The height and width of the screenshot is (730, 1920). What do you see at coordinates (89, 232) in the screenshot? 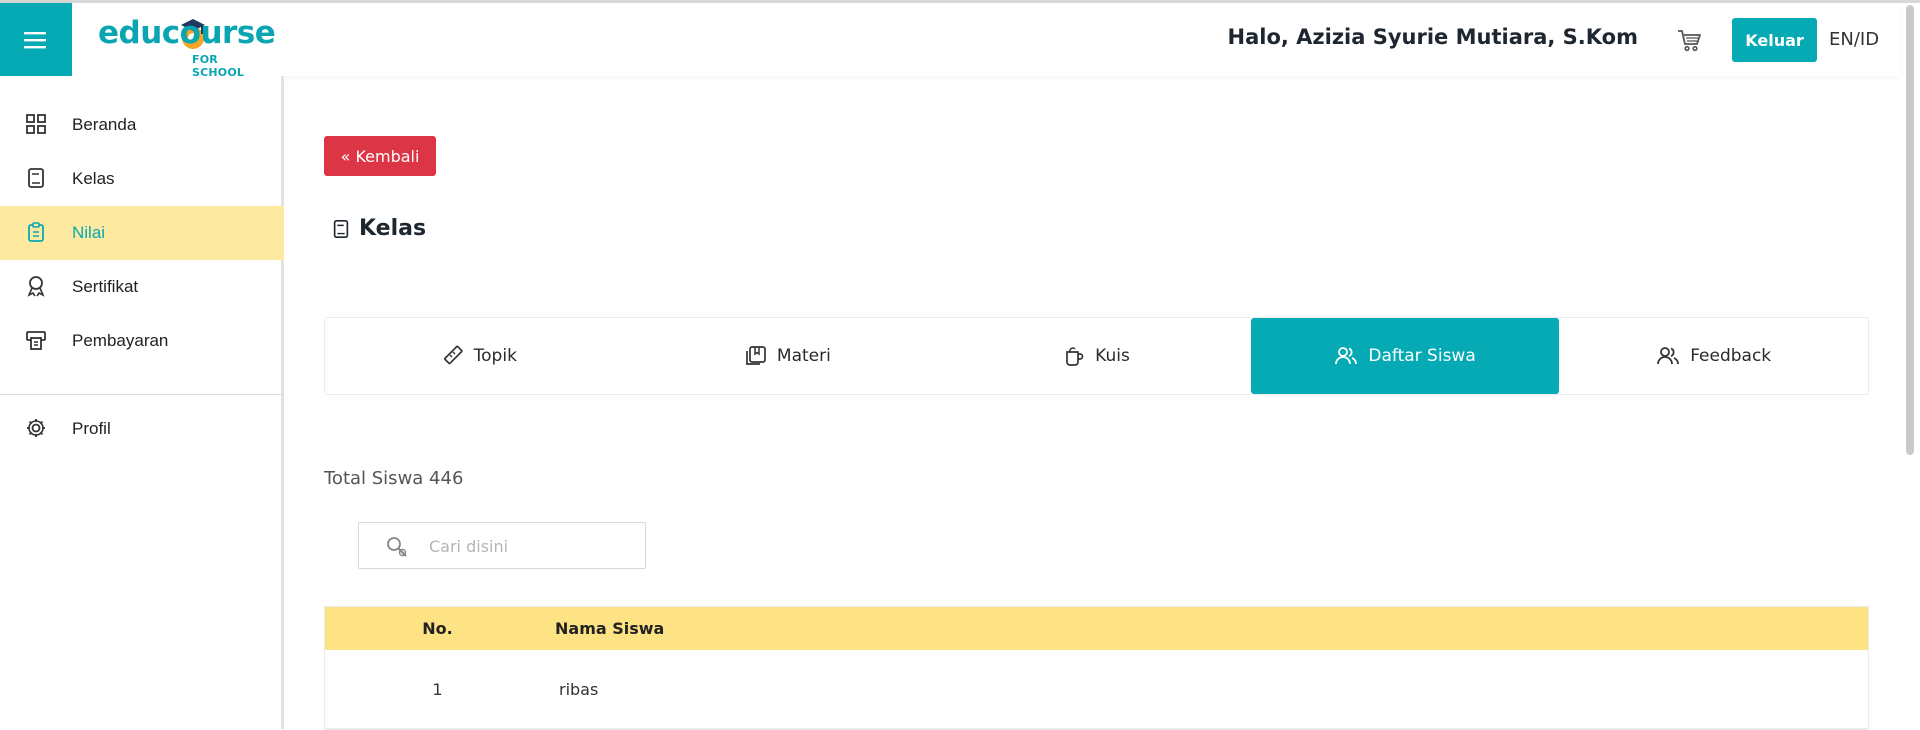
I see `sidebar-item-label: Nilai` at bounding box center [89, 232].